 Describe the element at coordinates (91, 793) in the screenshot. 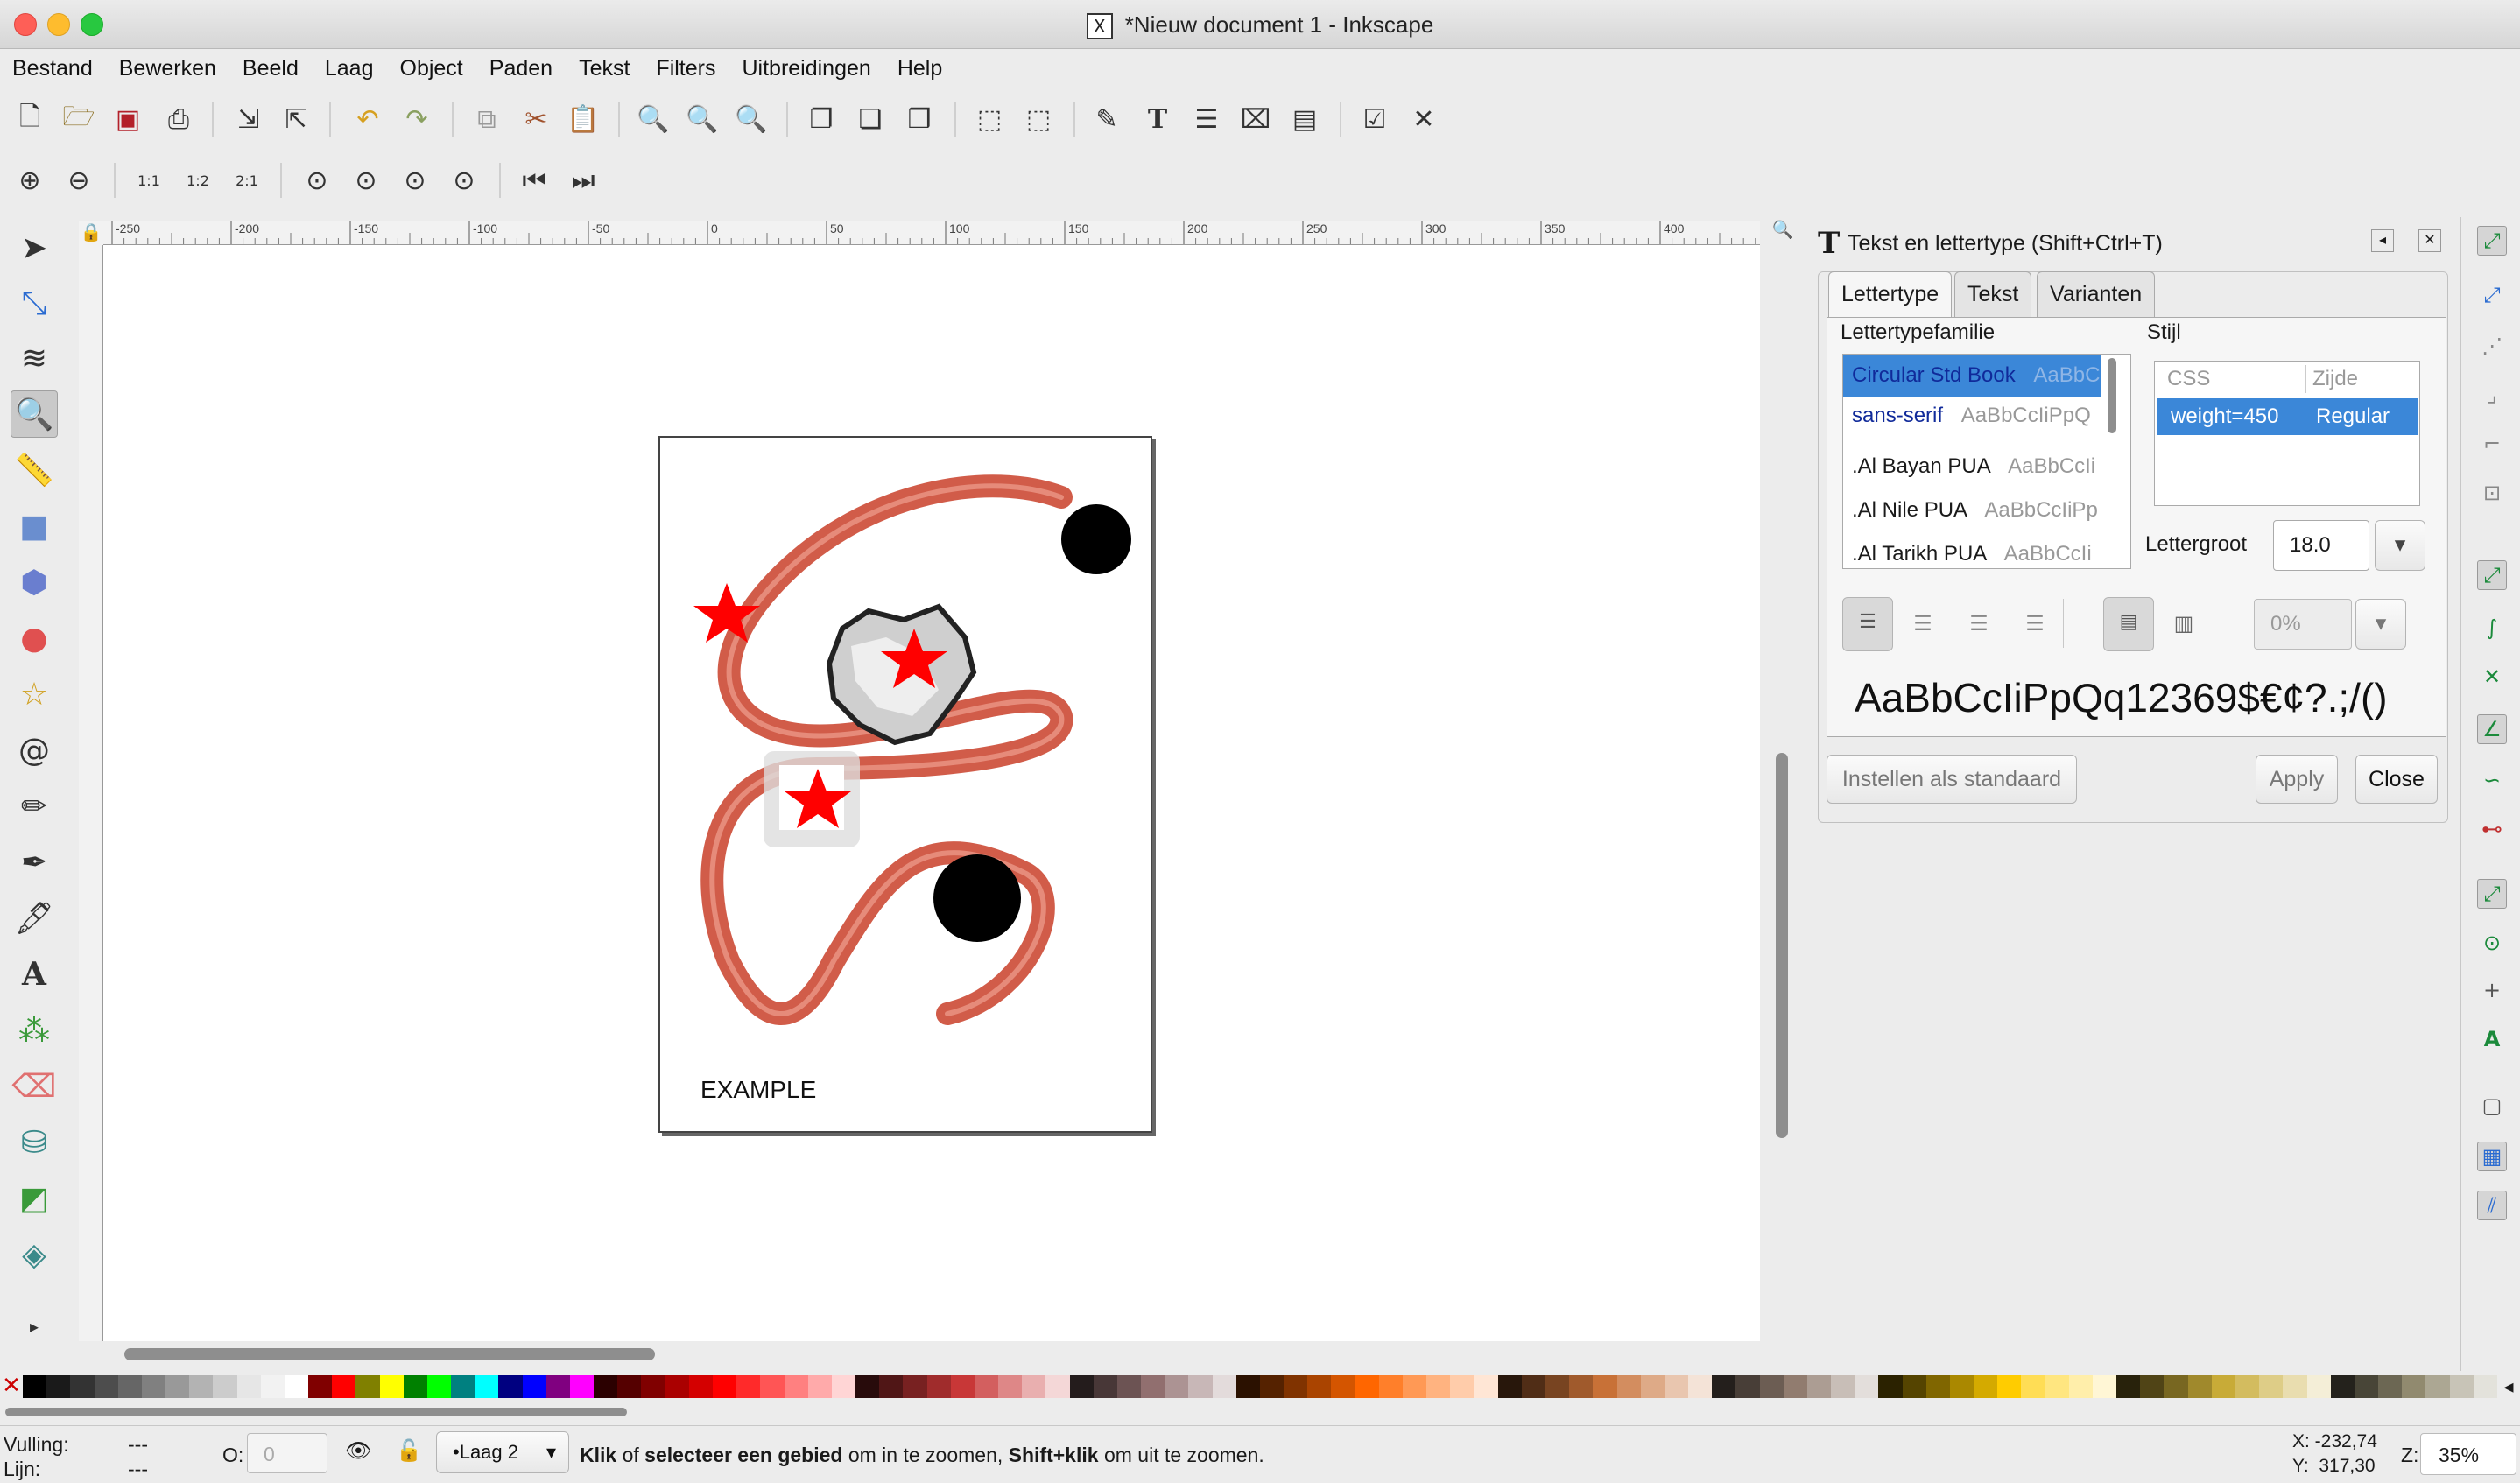

I see `vertical-ruler` at that location.